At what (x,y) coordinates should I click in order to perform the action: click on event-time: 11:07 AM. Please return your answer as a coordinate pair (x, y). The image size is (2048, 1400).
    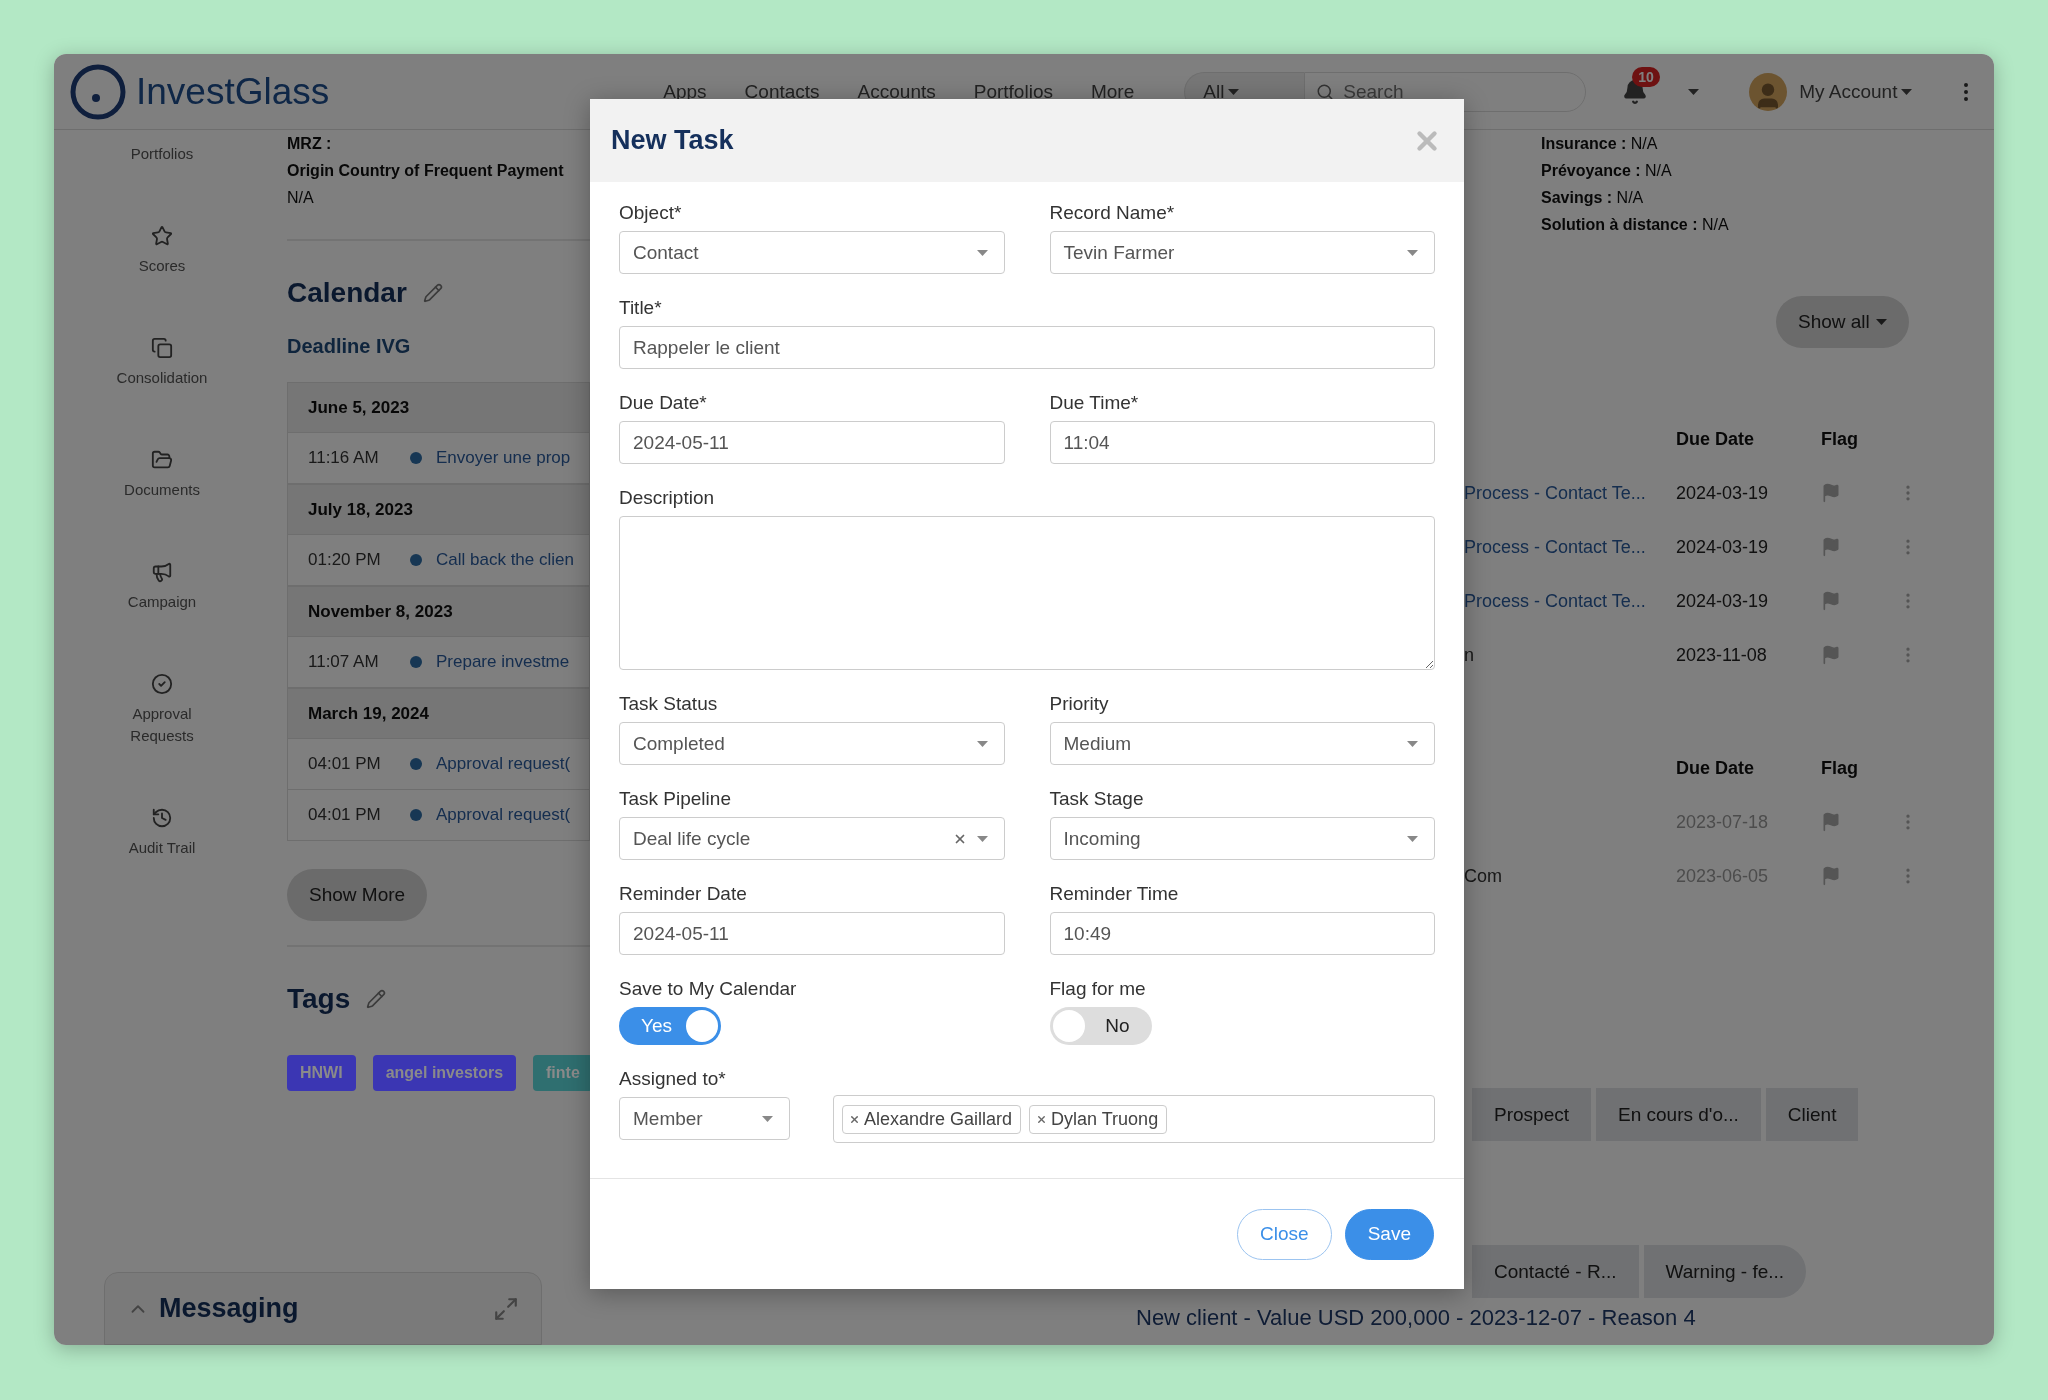
    Looking at the image, I should click on (344, 662).